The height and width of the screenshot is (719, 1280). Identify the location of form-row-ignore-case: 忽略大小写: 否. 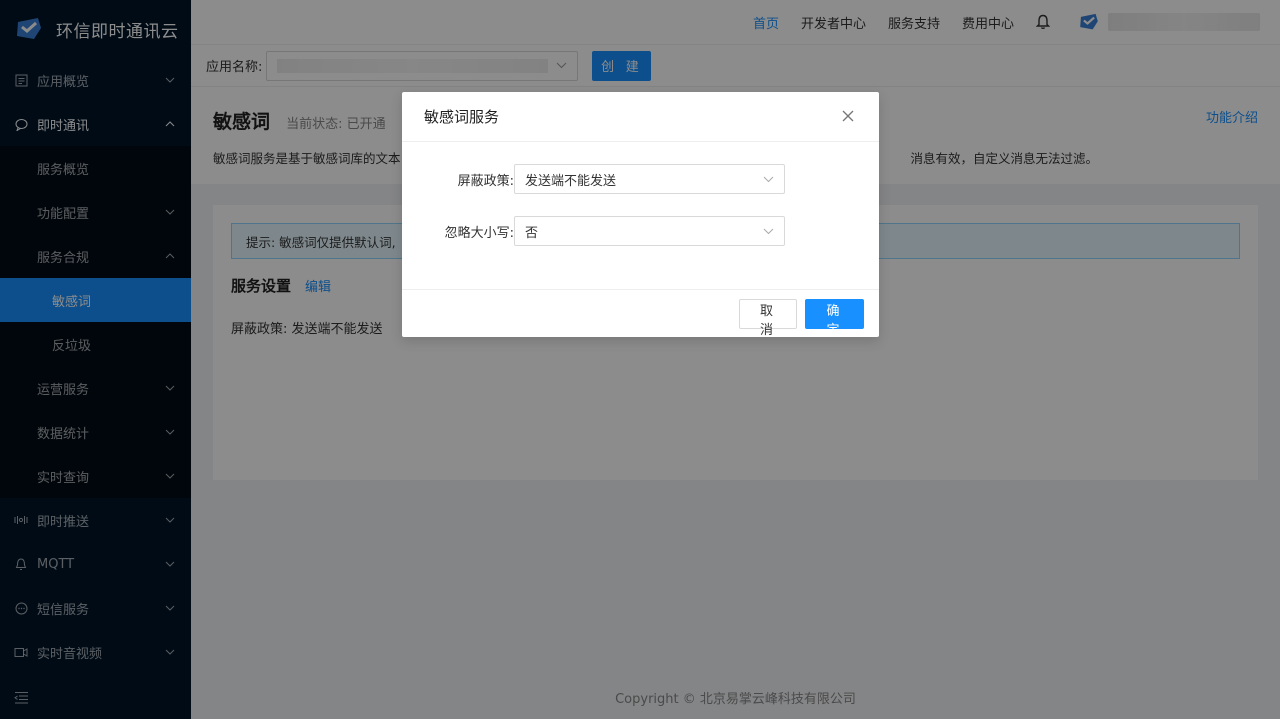
(640, 231).